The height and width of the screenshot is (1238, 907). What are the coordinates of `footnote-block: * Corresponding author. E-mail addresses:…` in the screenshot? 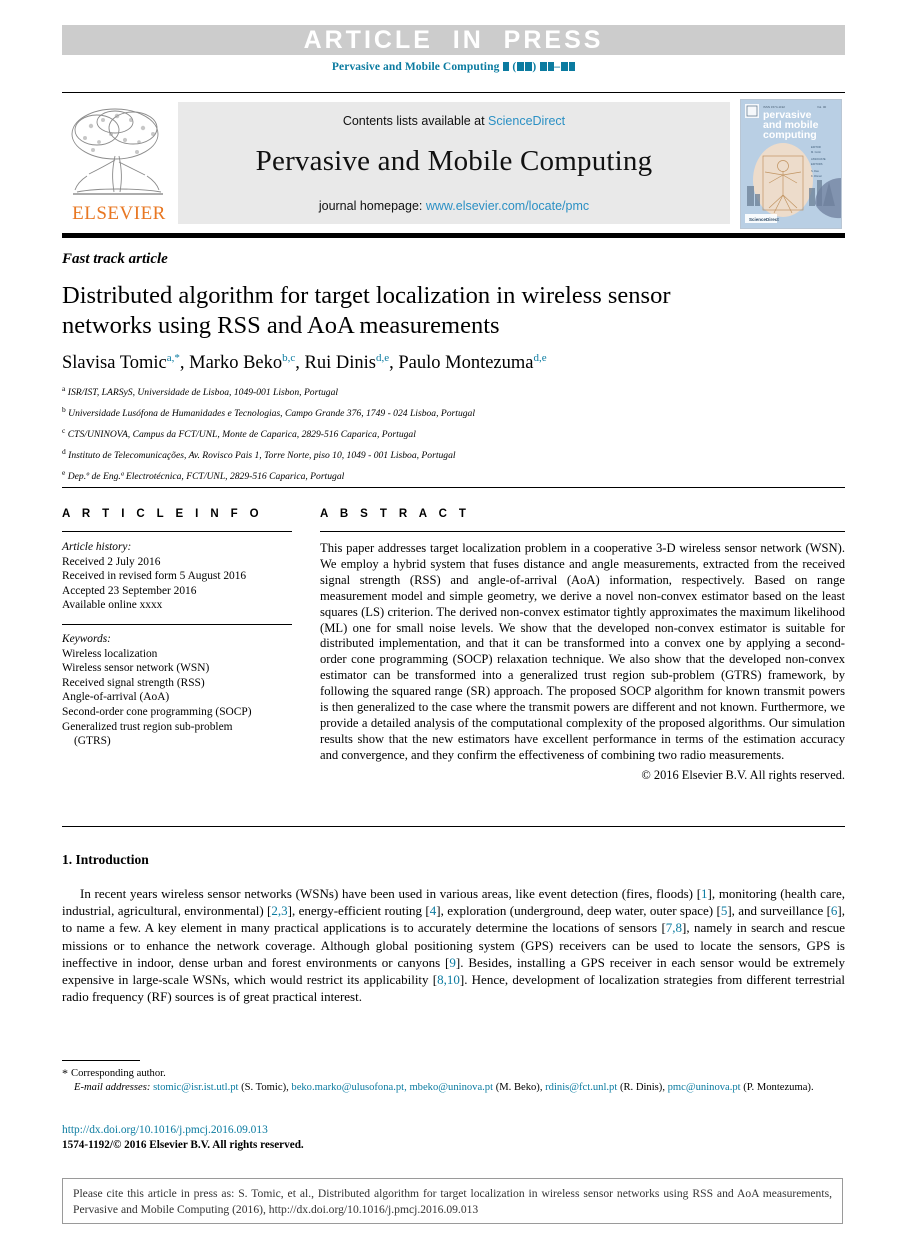 It's located at (453, 1080).